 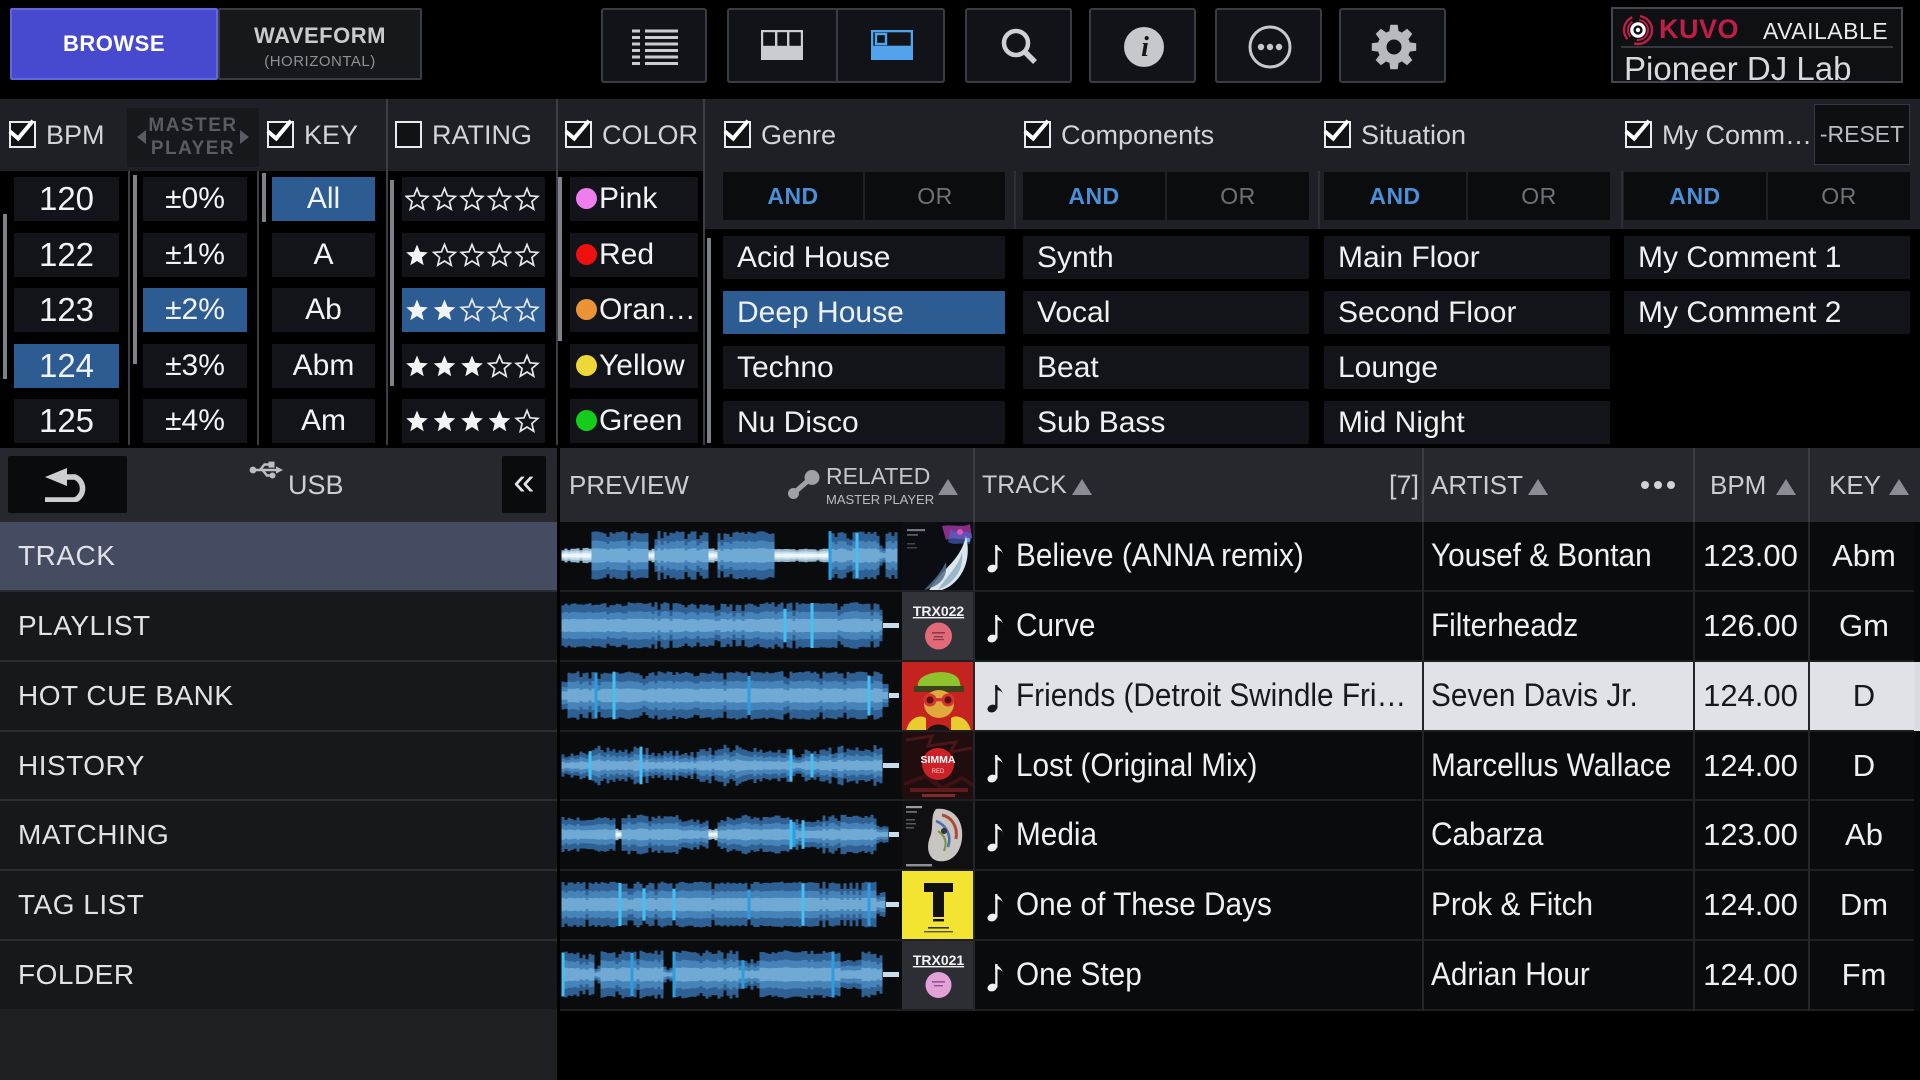 I want to click on svg-text: TRX022, so click(x=939, y=611).